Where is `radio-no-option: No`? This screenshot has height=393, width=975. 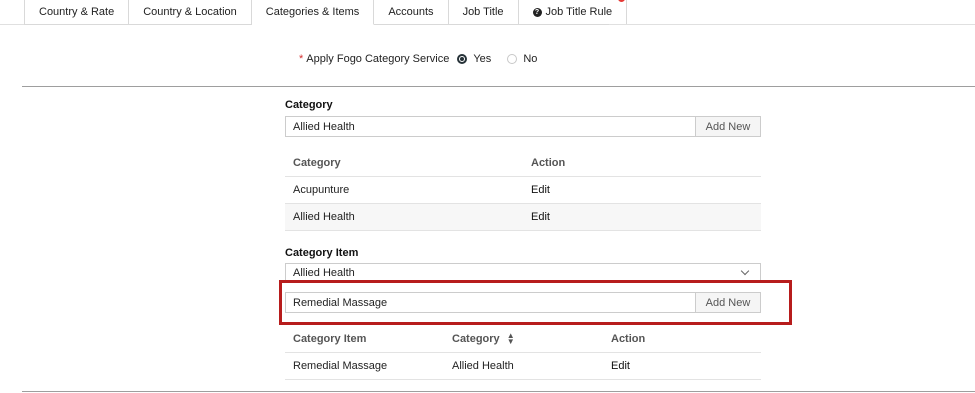
radio-no-option: No is located at coordinates (522, 59).